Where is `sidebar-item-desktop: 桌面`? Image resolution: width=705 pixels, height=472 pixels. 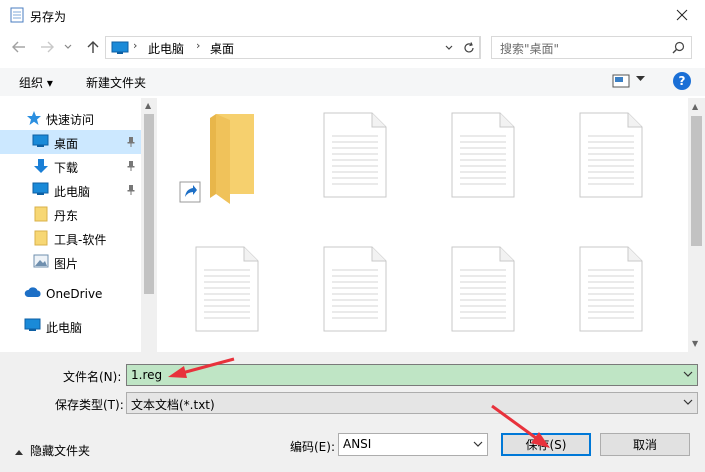
sidebar-item-desktop: 桌面 is located at coordinates (70, 142).